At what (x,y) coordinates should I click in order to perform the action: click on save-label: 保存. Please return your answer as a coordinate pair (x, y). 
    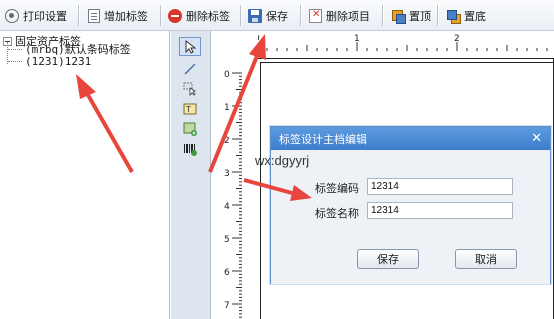
    Looking at the image, I should click on (277, 16).